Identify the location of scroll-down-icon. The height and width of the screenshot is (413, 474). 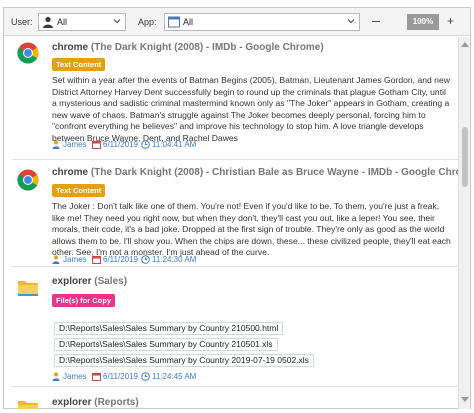
(465, 400).